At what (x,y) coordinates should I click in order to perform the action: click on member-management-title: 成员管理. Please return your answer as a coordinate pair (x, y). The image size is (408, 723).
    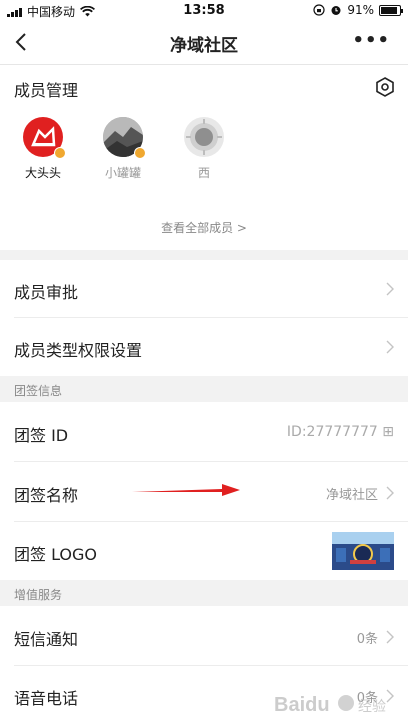
    Looking at the image, I should click on (46, 90).